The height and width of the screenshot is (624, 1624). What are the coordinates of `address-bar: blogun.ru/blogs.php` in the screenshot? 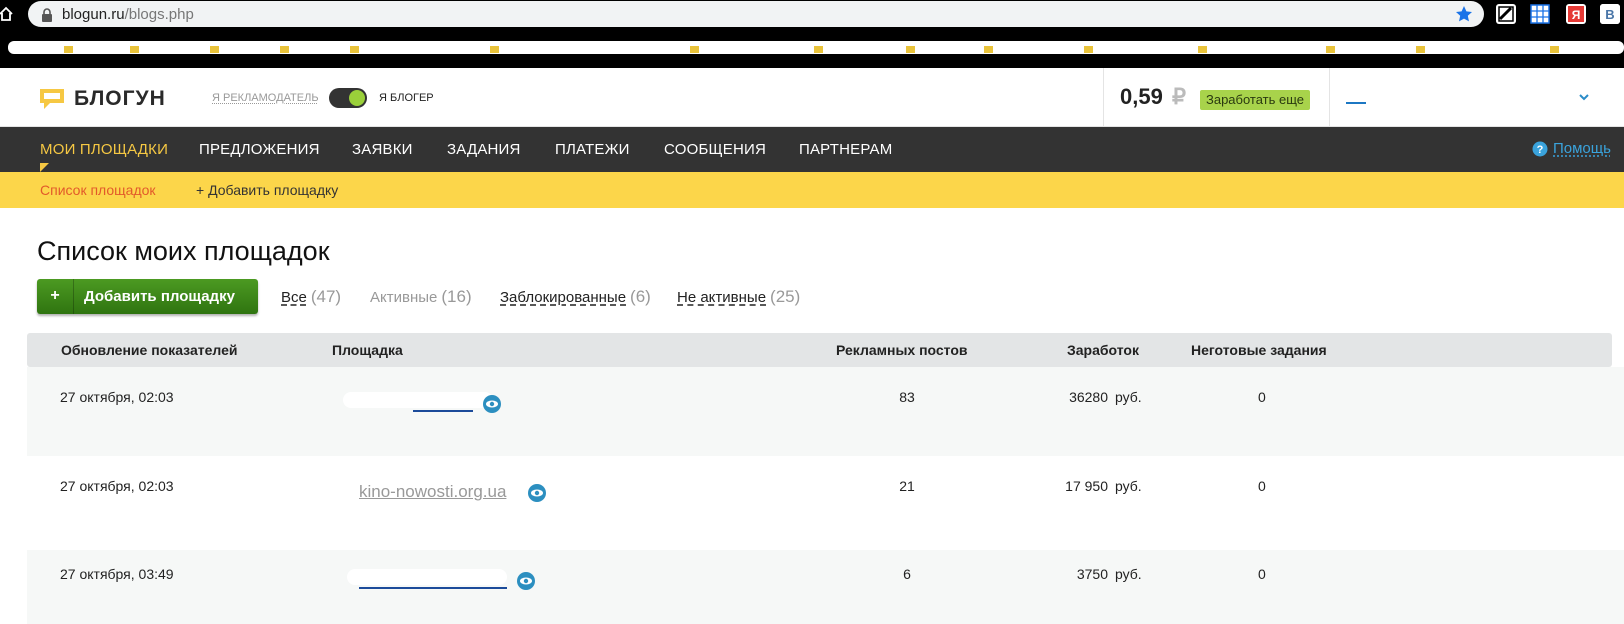 It's located at (756, 14).